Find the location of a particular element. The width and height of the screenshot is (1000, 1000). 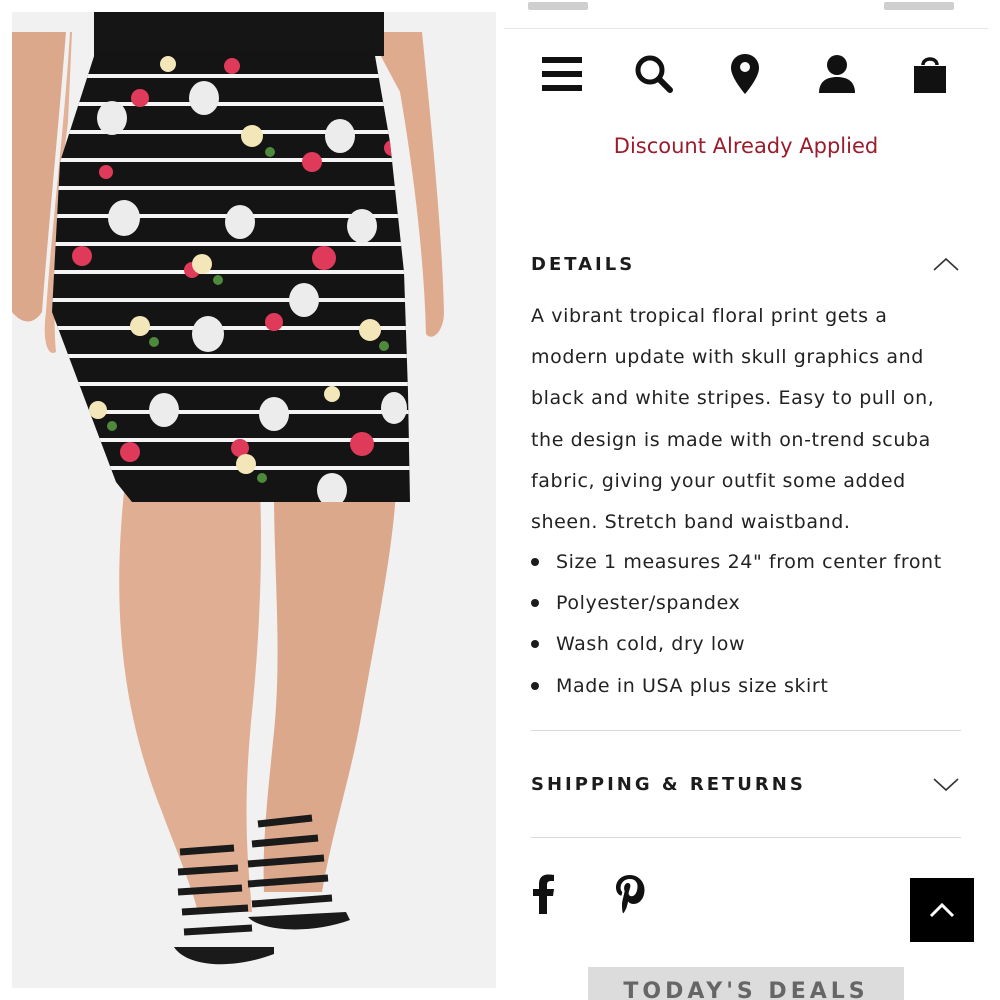

pinterest-icon is located at coordinates (630, 894).